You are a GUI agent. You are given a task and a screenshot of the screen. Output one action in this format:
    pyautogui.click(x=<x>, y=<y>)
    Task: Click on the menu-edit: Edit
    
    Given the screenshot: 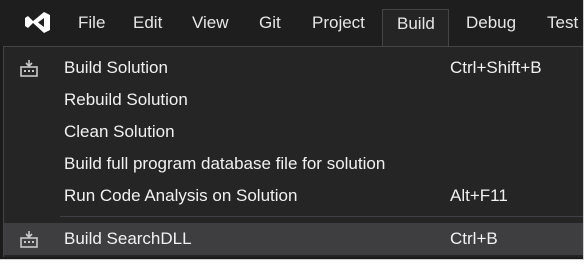 What is the action you would take?
    pyautogui.click(x=147, y=27)
    